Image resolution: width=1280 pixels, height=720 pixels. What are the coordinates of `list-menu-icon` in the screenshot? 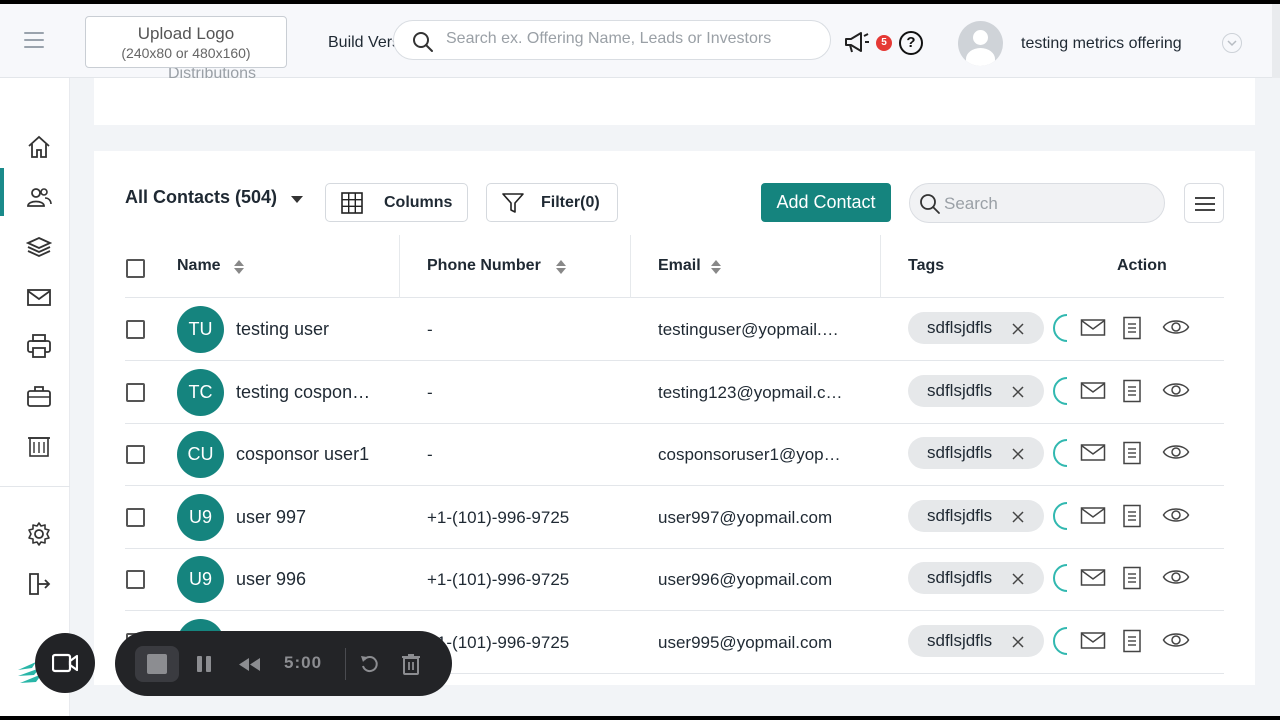 It's located at (1204, 203).